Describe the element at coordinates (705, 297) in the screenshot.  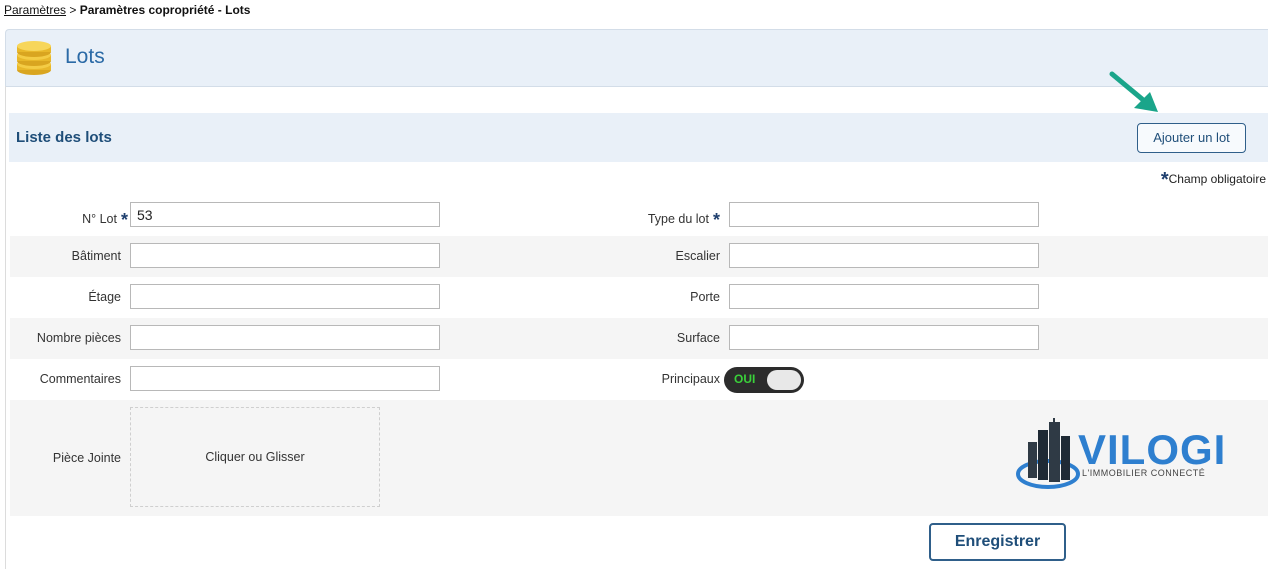
I see `door-label: Porte` at that location.